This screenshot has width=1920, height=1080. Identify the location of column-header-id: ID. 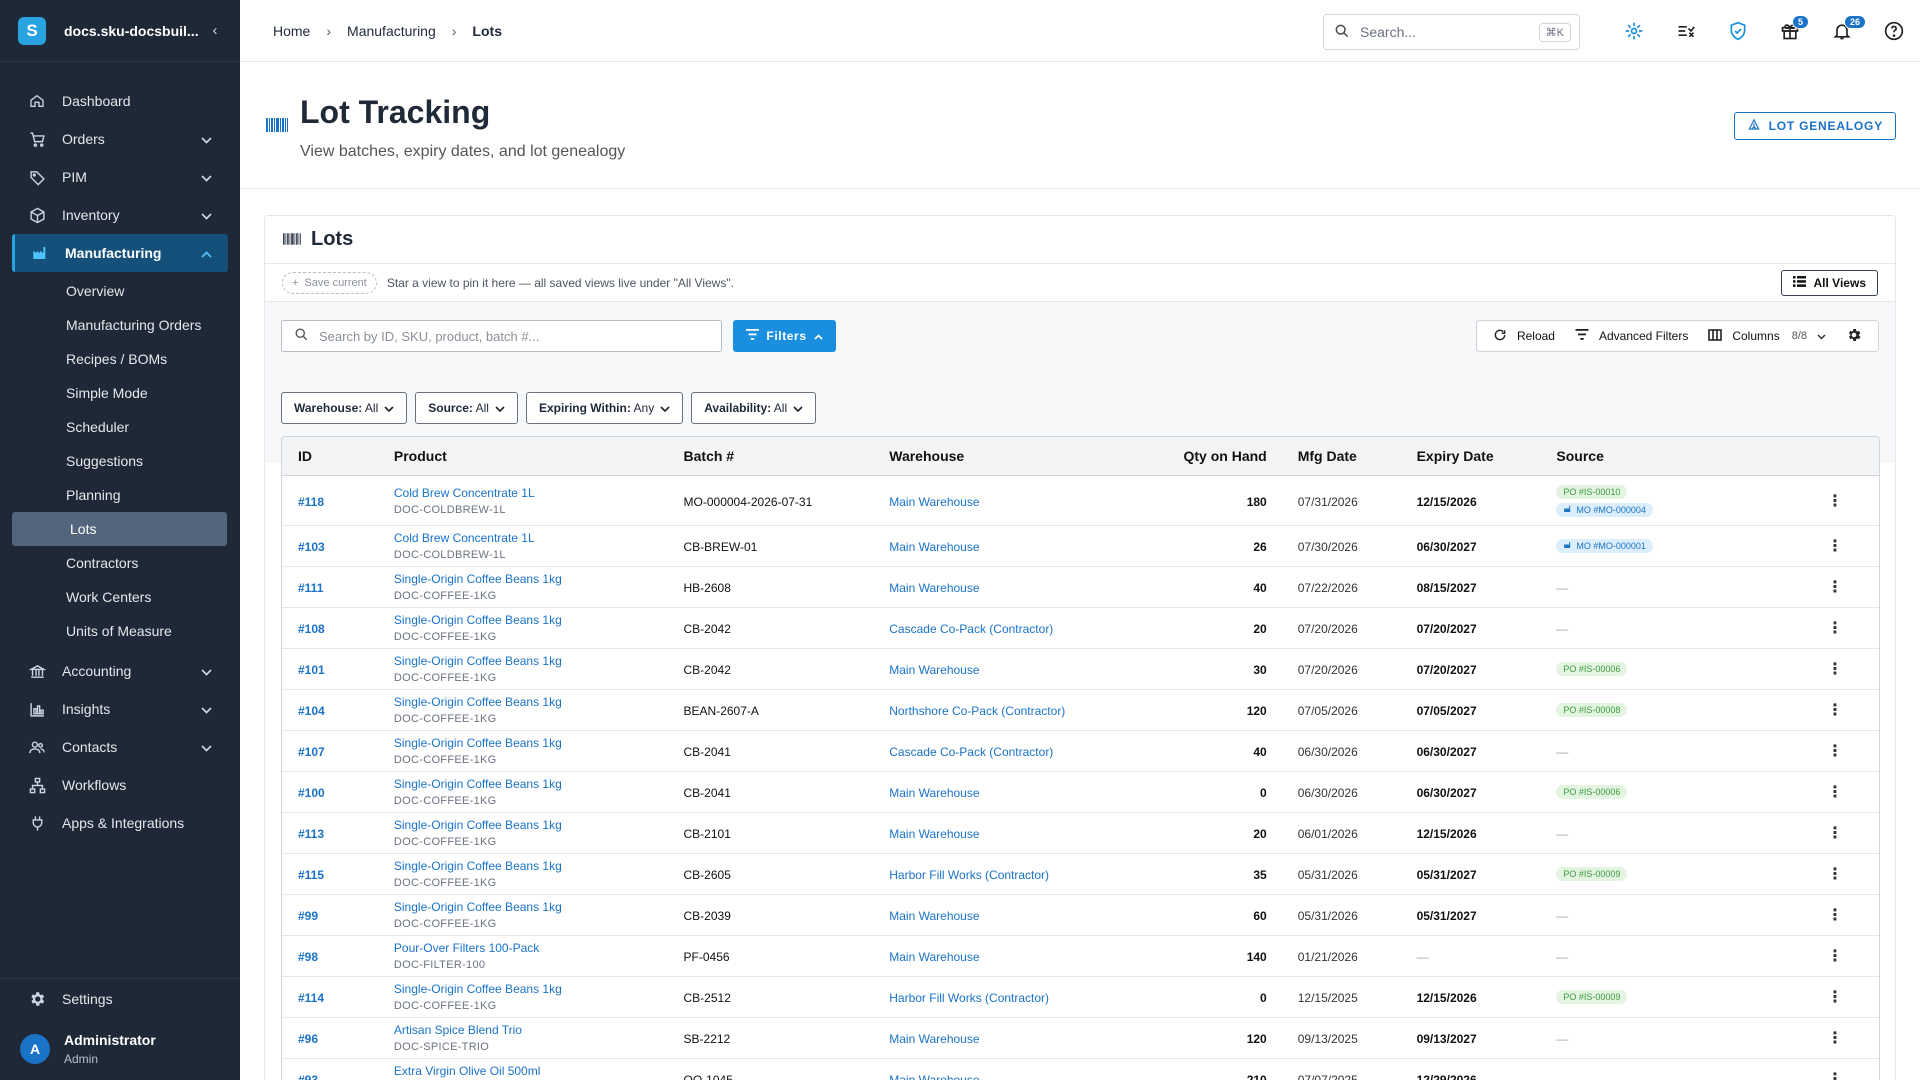
(330, 456).